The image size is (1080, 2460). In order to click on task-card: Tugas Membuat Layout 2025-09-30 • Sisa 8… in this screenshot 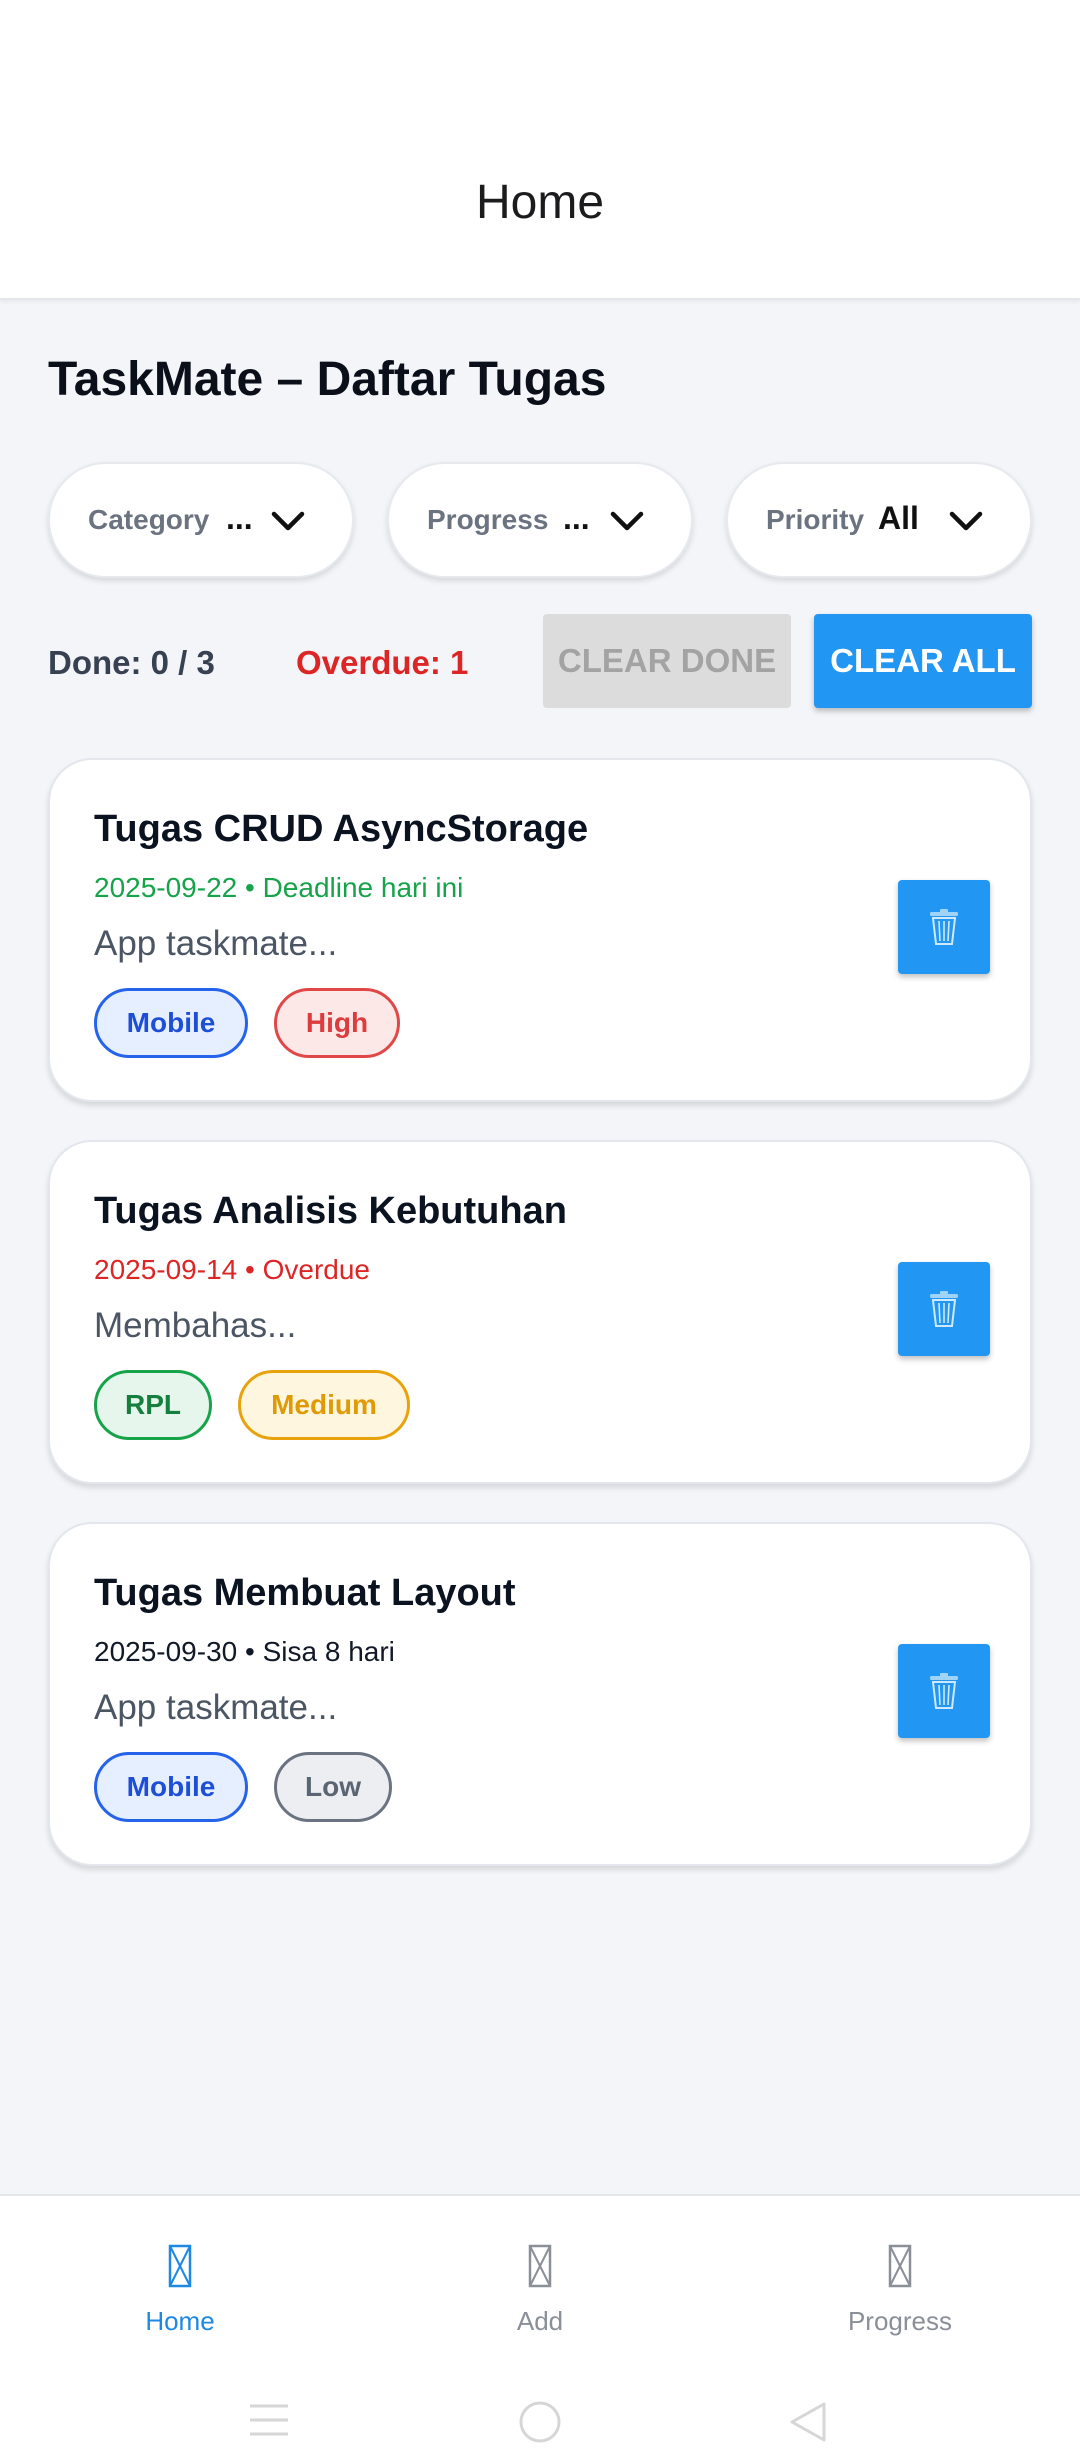, I will do `click(540, 1694)`.